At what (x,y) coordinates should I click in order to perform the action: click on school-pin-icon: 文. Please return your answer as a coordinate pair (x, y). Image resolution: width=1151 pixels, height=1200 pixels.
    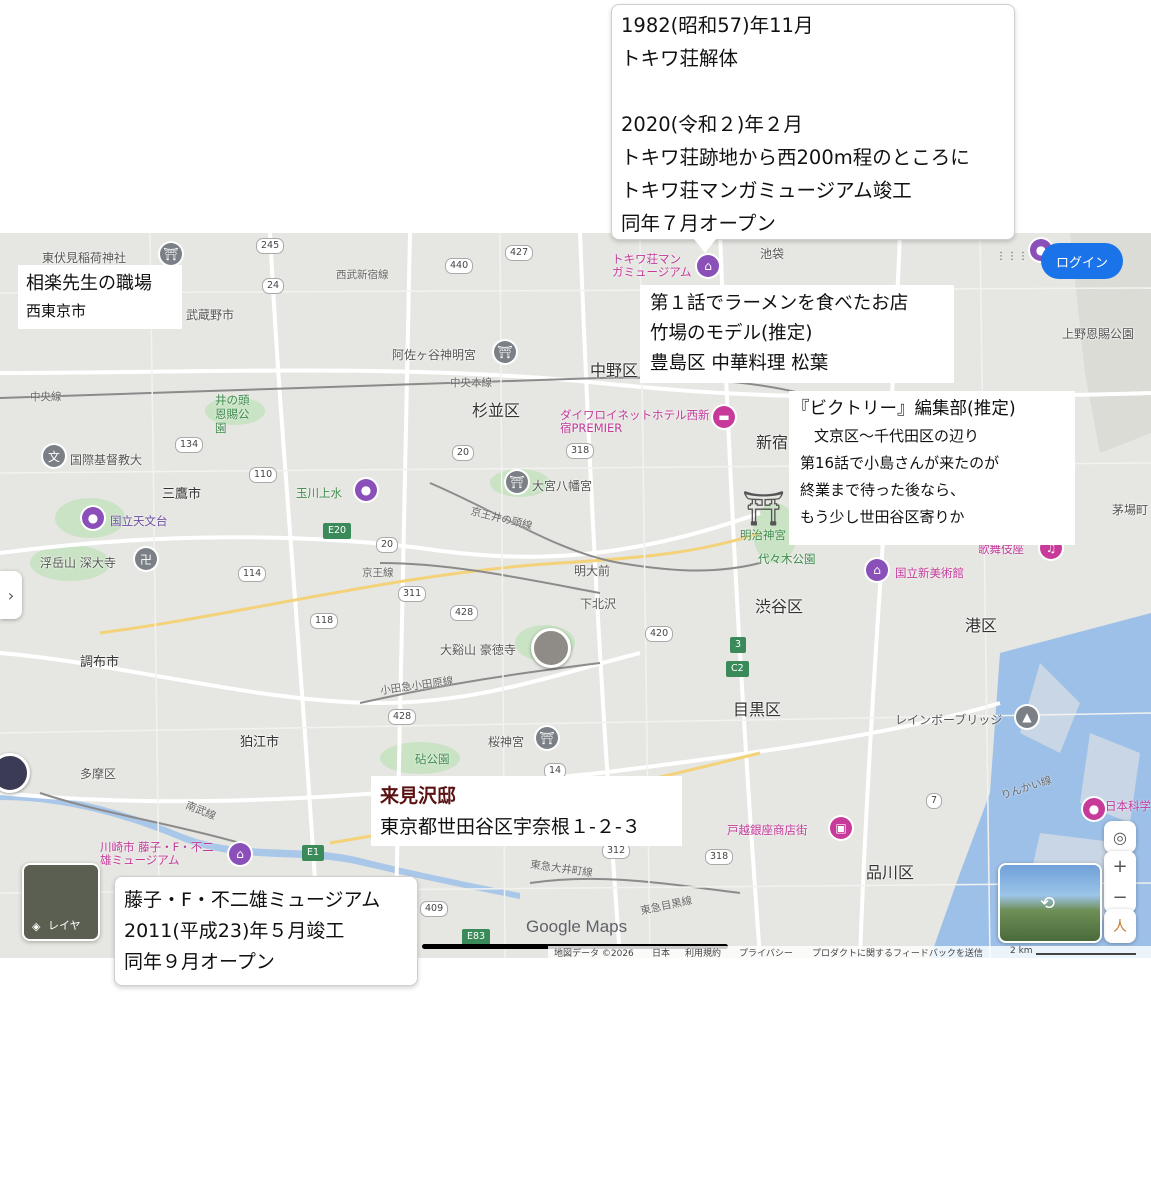
    Looking at the image, I should click on (54, 456).